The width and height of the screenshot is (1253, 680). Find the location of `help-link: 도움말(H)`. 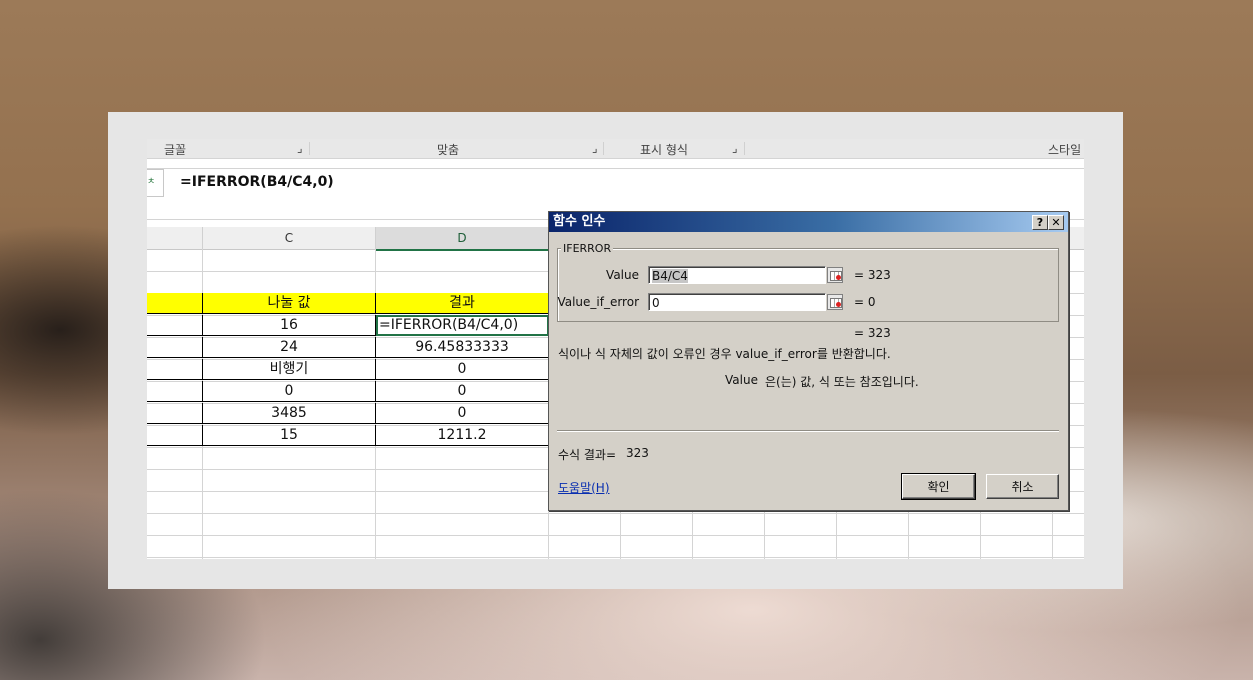

help-link: 도움말(H) is located at coordinates (584, 487).